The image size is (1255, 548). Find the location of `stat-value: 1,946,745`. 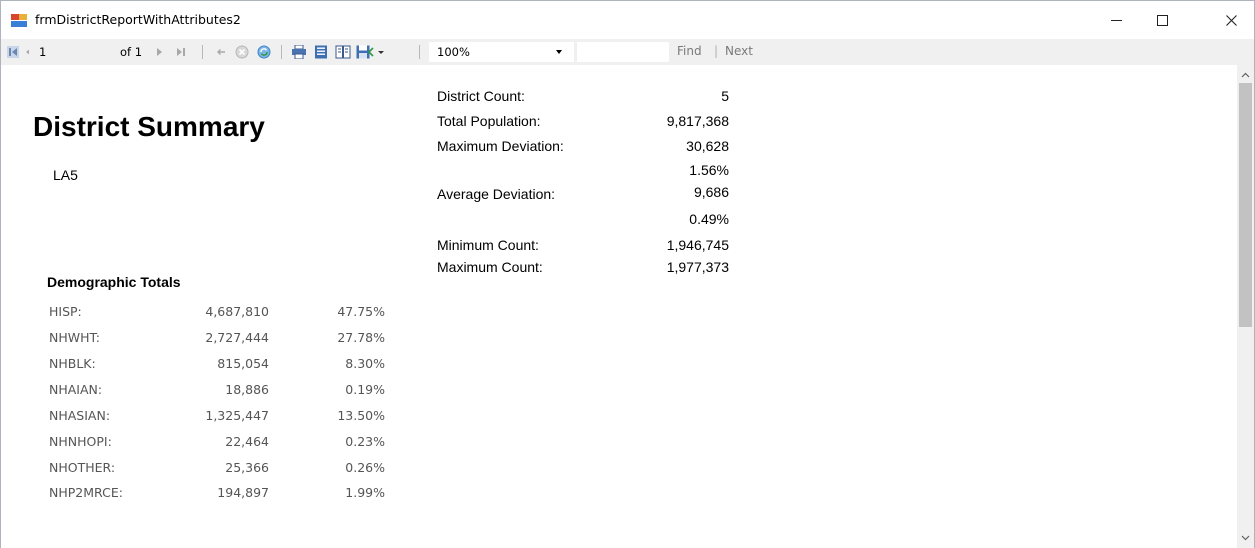

stat-value: 1,946,745 is located at coordinates (697, 245).